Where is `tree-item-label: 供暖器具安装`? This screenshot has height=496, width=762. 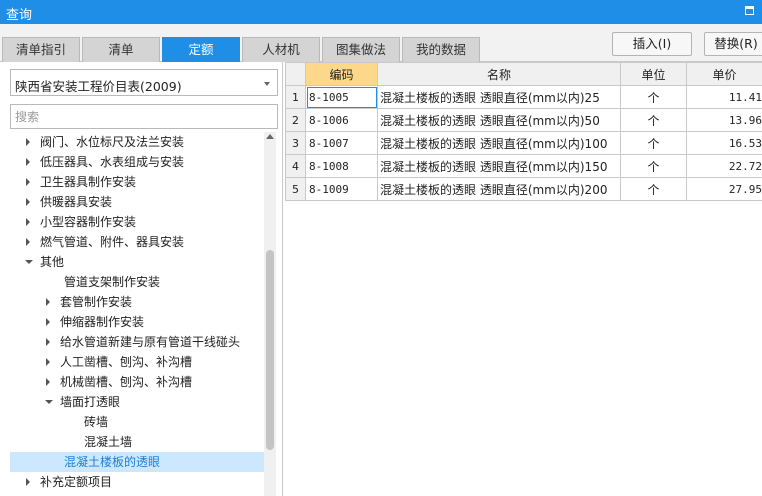 tree-item-label: 供暖器具安装 is located at coordinates (76, 202).